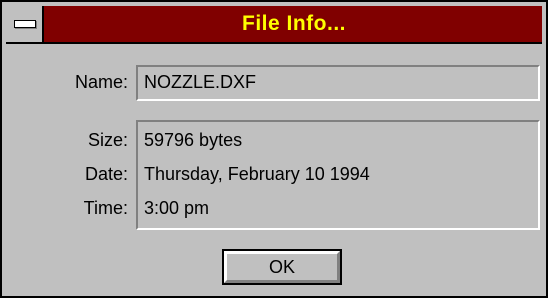 The image size is (548, 298). Describe the element at coordinates (105, 208) in the screenshot. I see `time-label: Time:` at that location.